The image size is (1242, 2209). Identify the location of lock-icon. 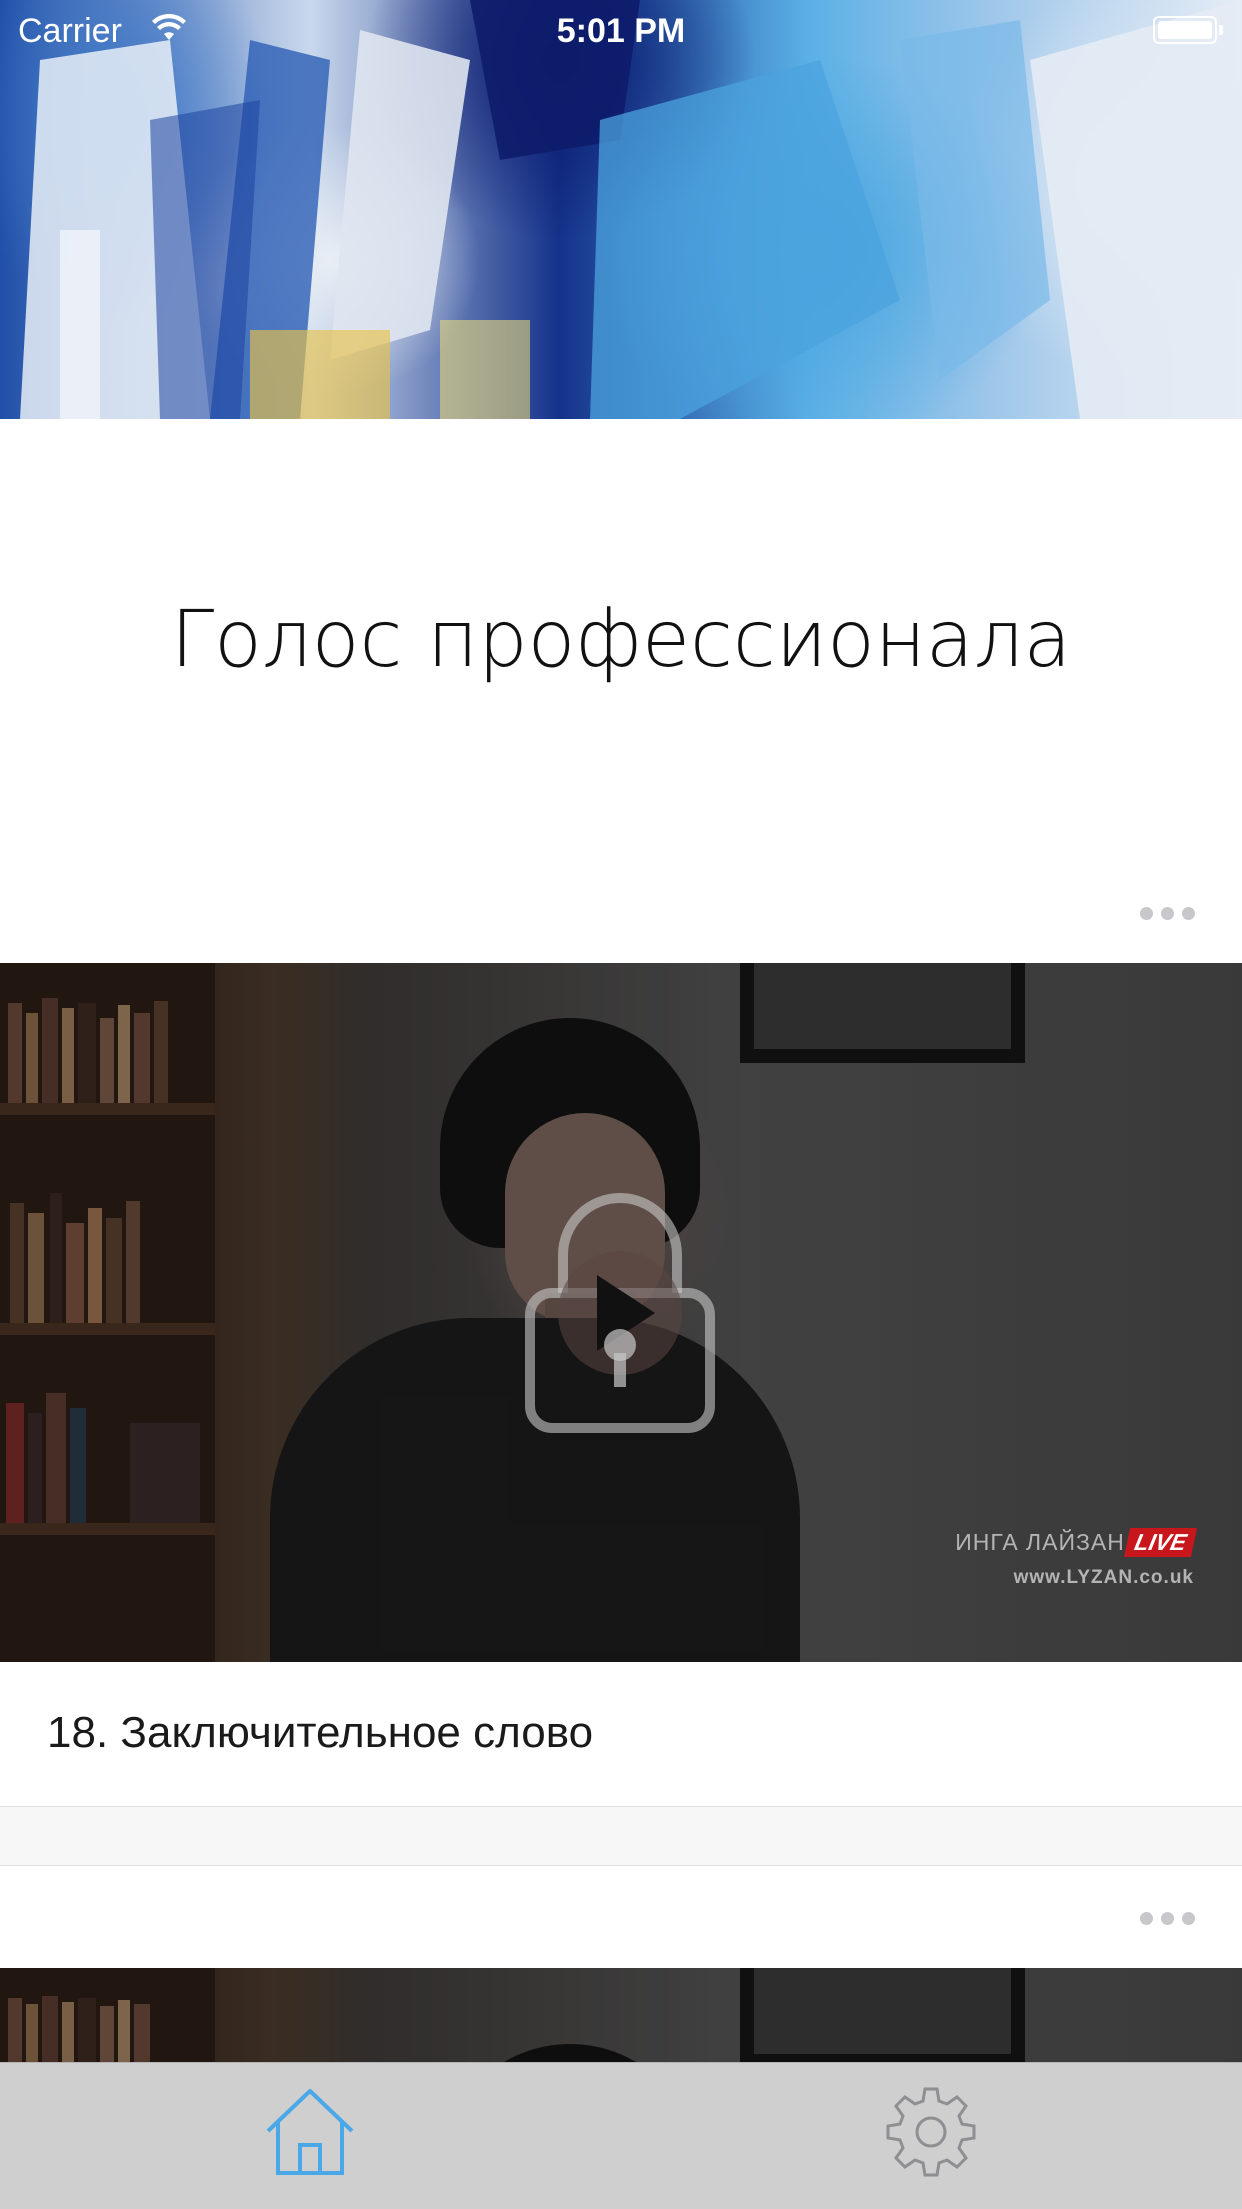
(620, 1313).